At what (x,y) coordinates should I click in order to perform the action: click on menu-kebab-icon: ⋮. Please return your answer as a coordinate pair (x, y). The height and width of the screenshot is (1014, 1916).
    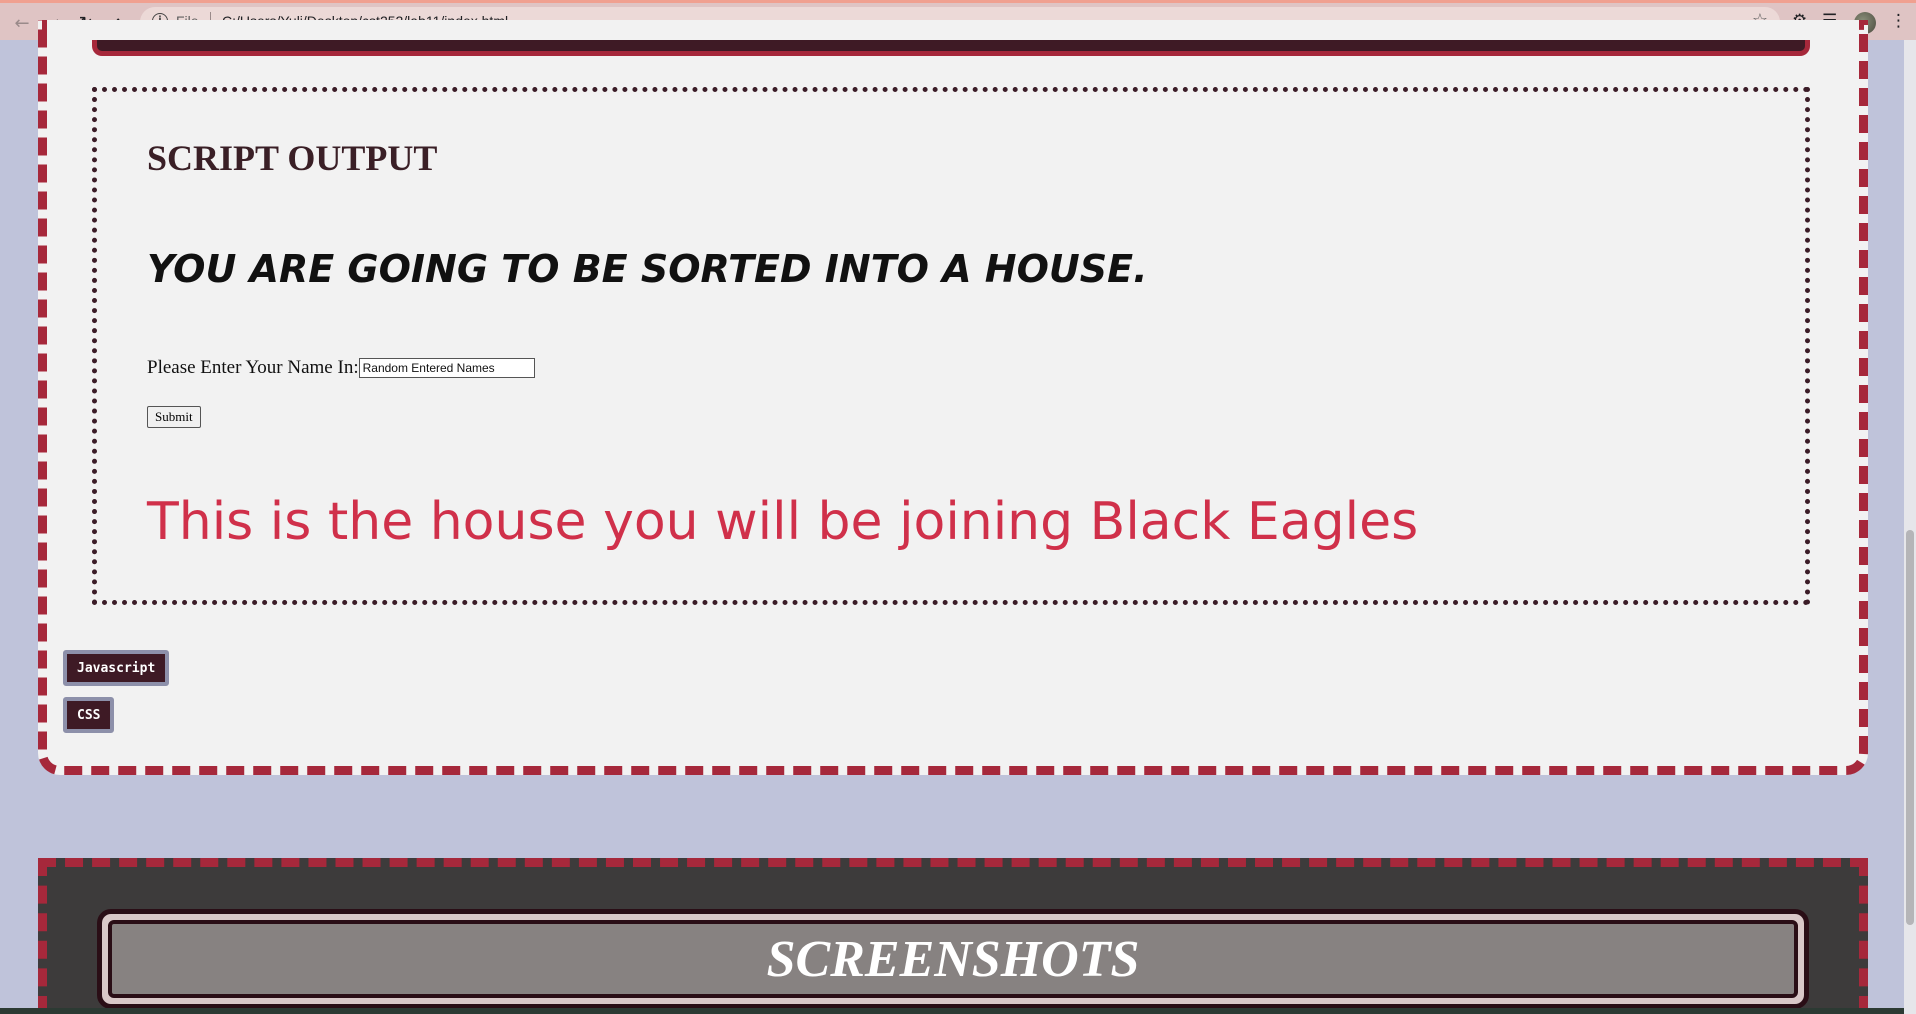
    Looking at the image, I should click on (1898, 21).